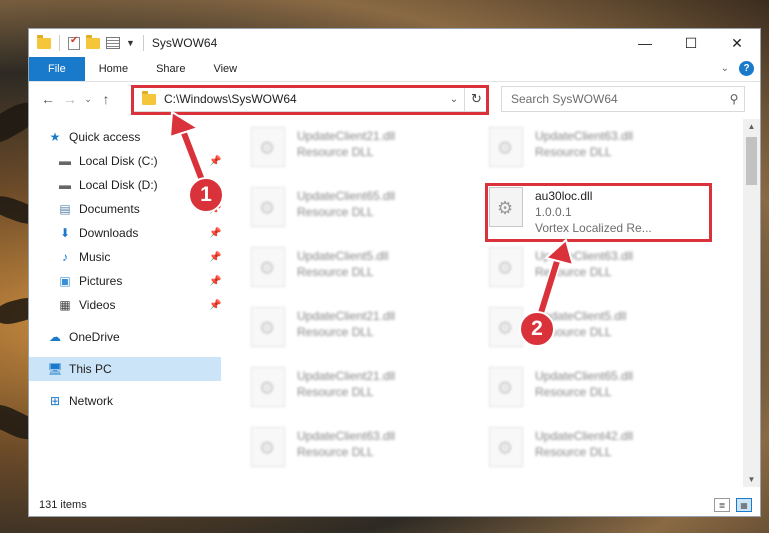 This screenshot has width=769, height=533. What do you see at coordinates (65, 233) in the screenshot?
I see `download-icon: ⬇` at bounding box center [65, 233].